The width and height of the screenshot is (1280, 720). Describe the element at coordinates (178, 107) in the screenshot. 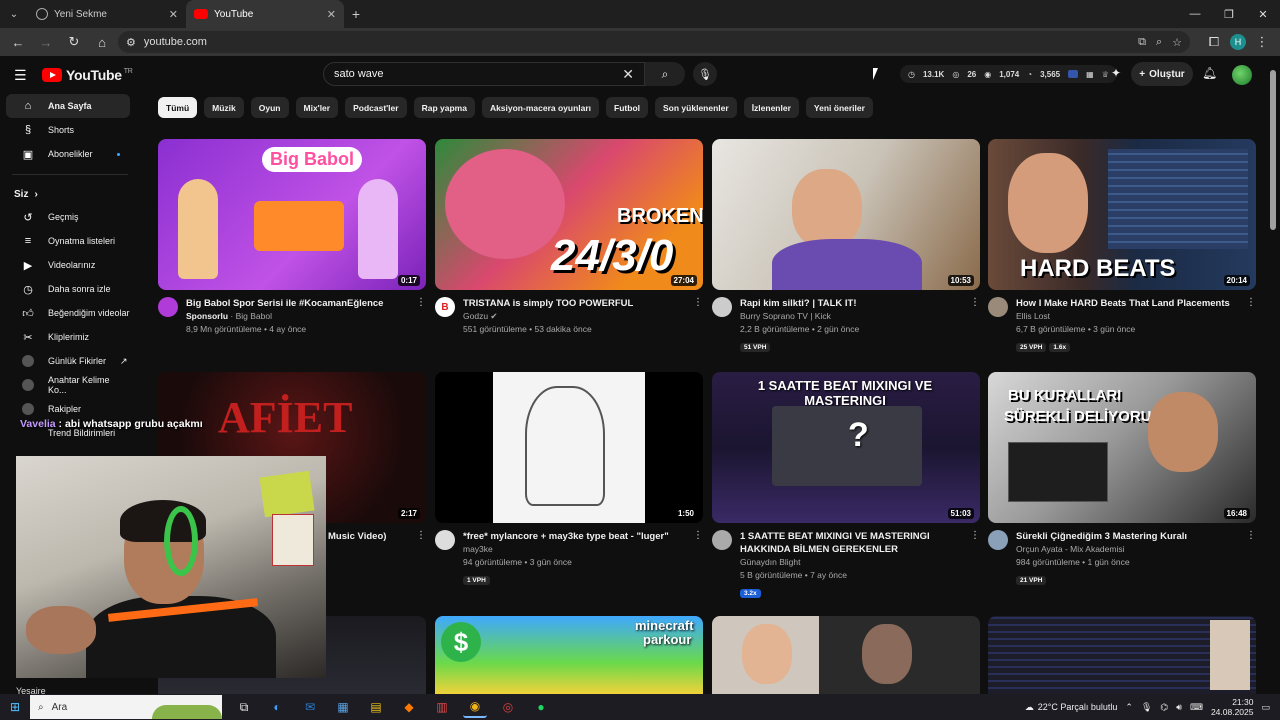

I see `chip-all: Tümü` at that location.